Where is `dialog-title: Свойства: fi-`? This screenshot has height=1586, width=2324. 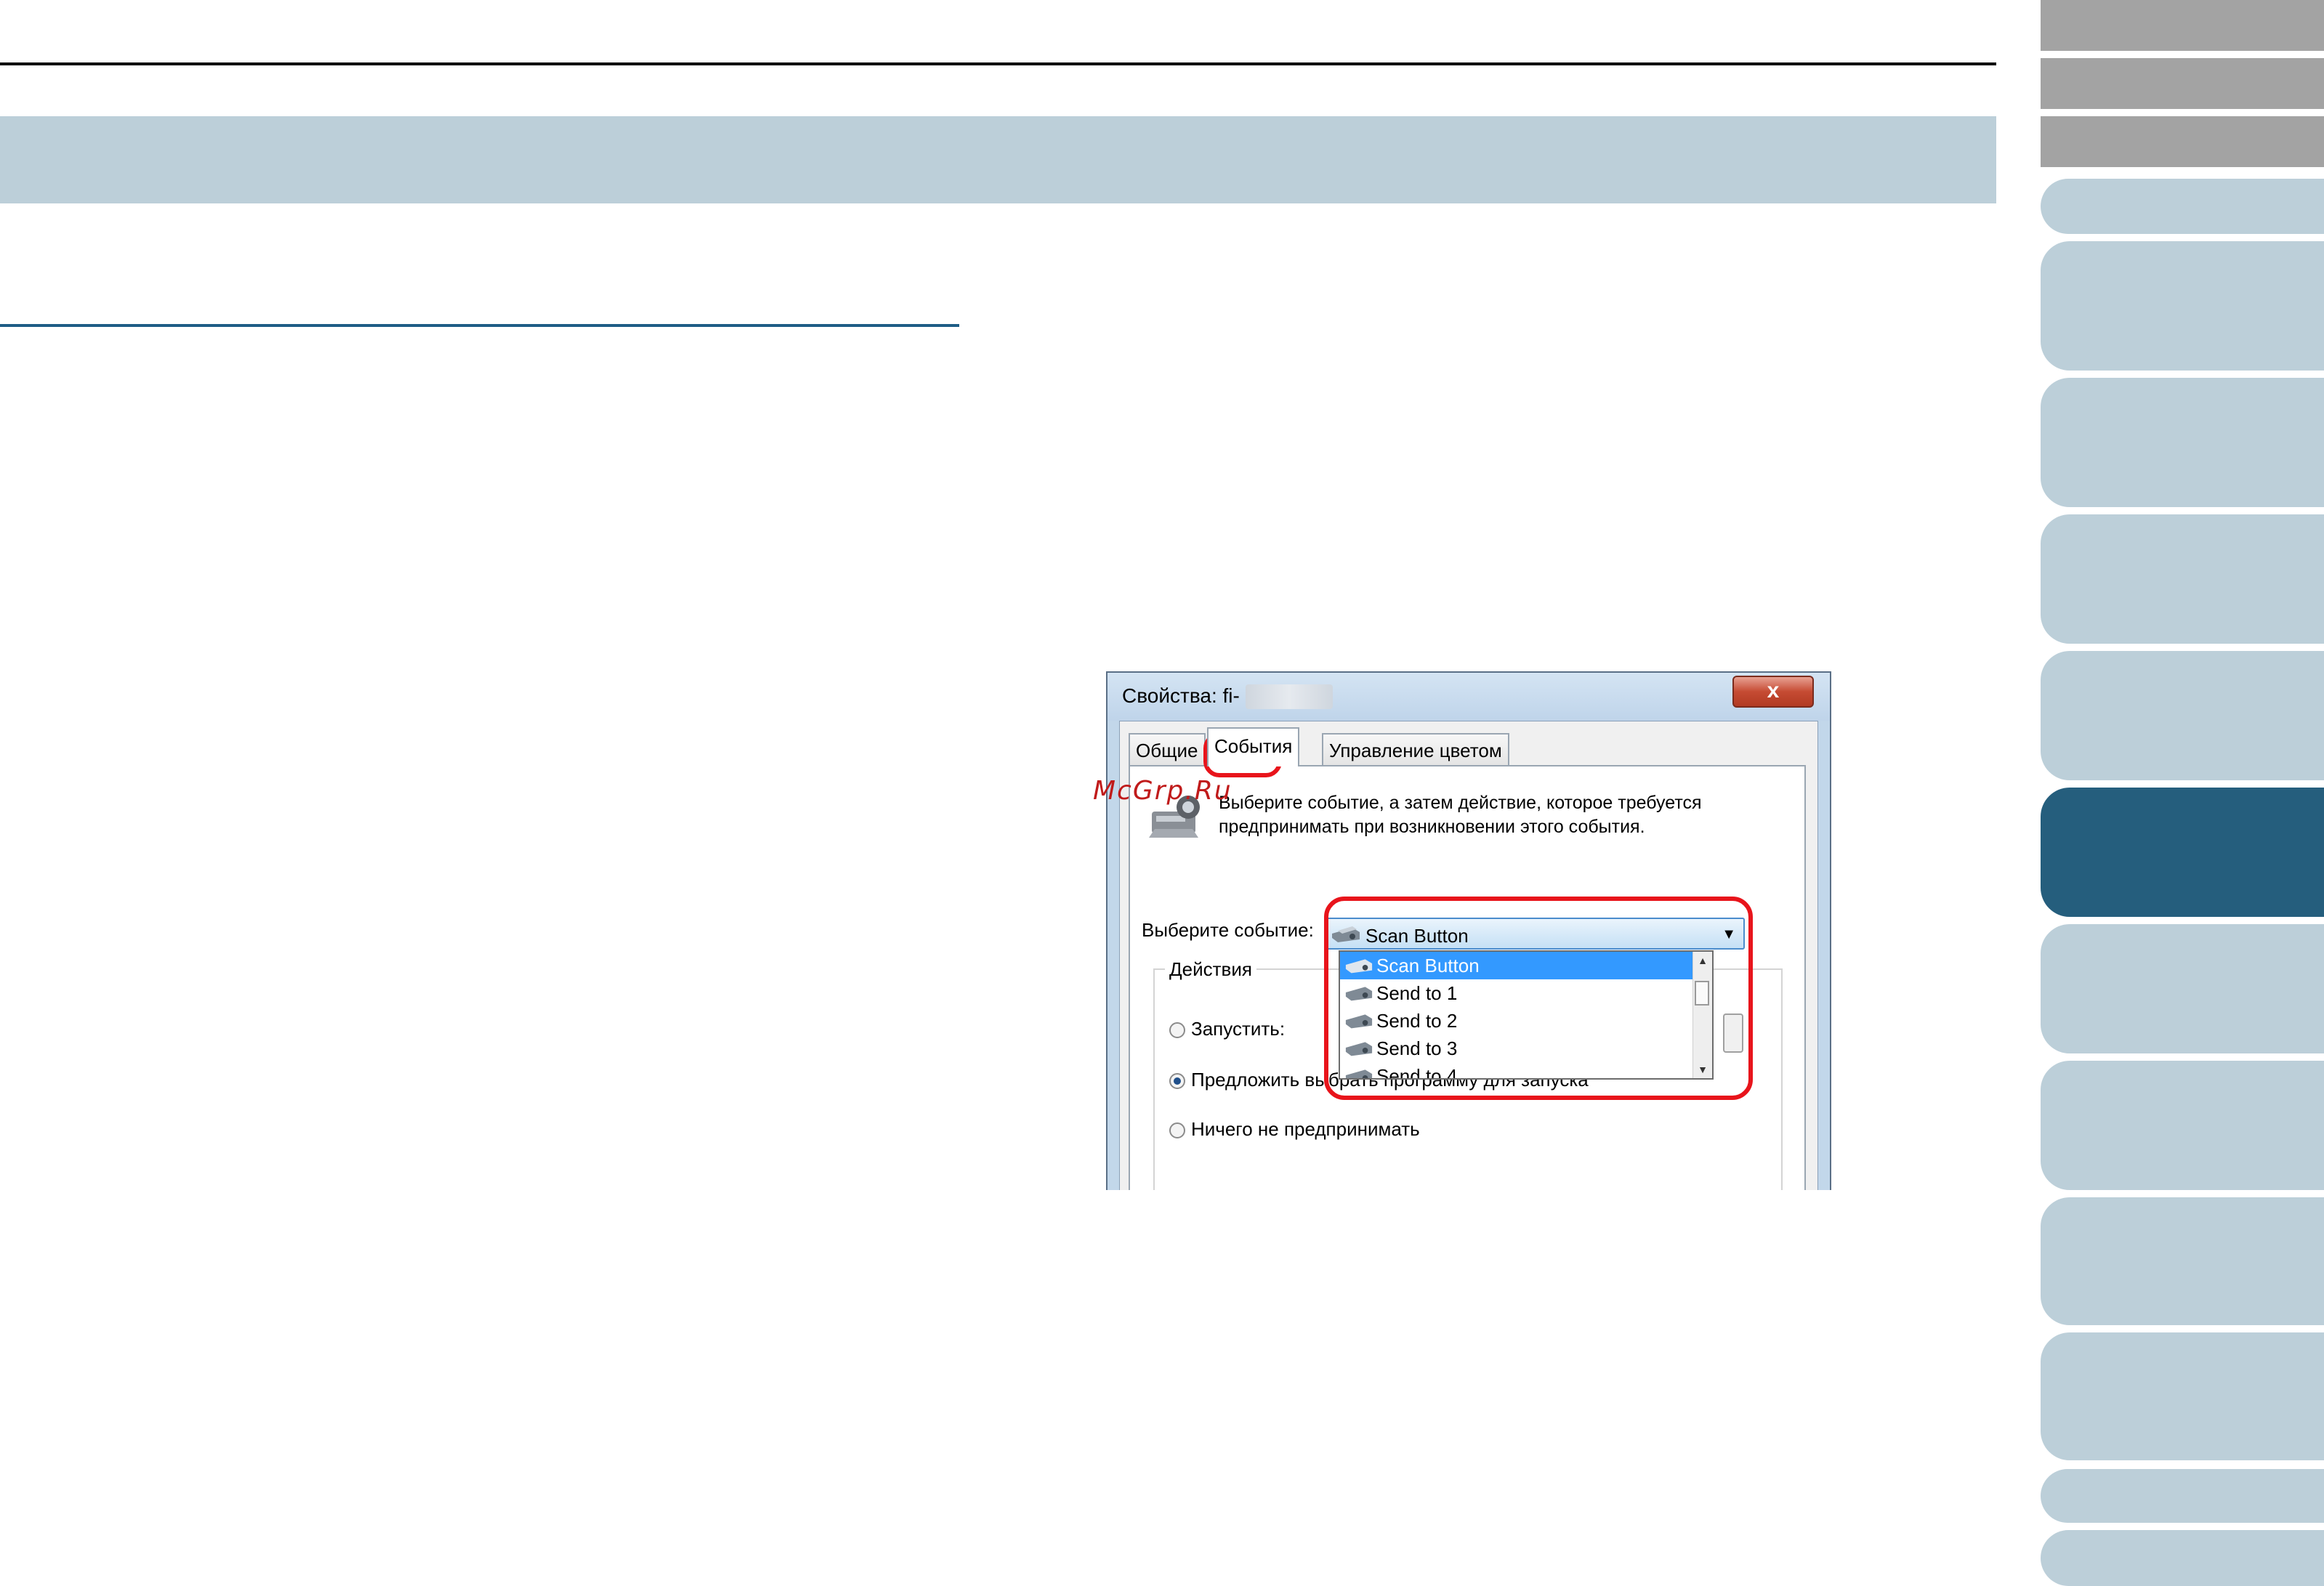 dialog-title: Свойства: fi- is located at coordinates (1181, 695).